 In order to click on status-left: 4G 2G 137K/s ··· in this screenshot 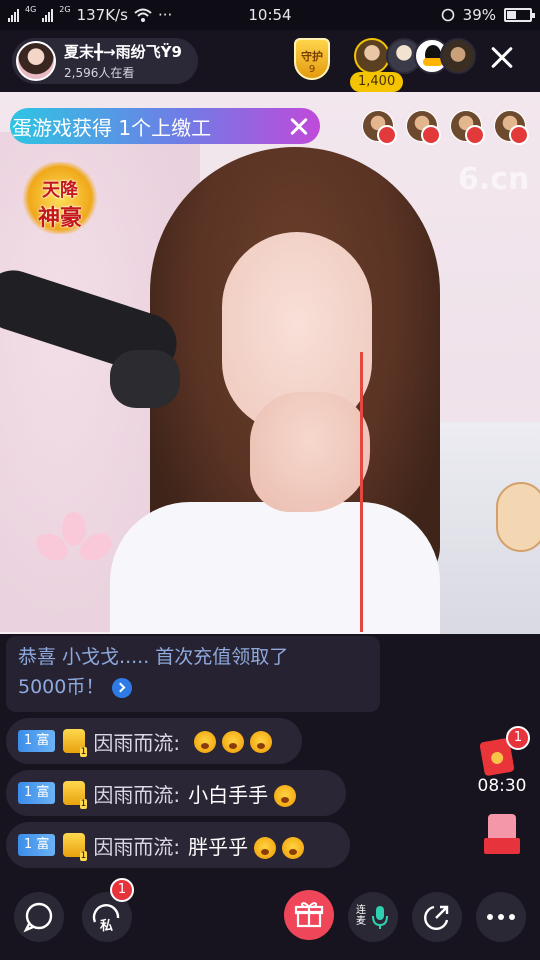, I will do `click(90, 15)`.